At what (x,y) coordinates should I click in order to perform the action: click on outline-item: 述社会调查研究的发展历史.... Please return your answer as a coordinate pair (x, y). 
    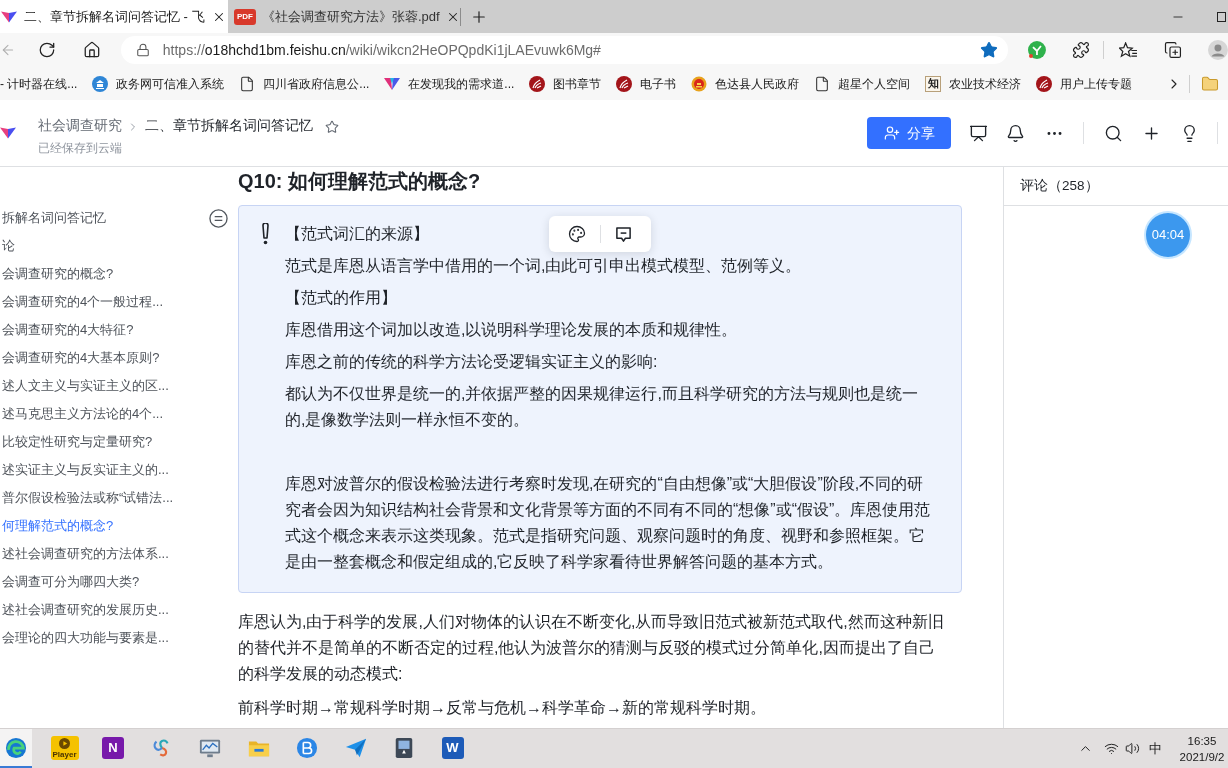
    Looking at the image, I should click on (84, 610).